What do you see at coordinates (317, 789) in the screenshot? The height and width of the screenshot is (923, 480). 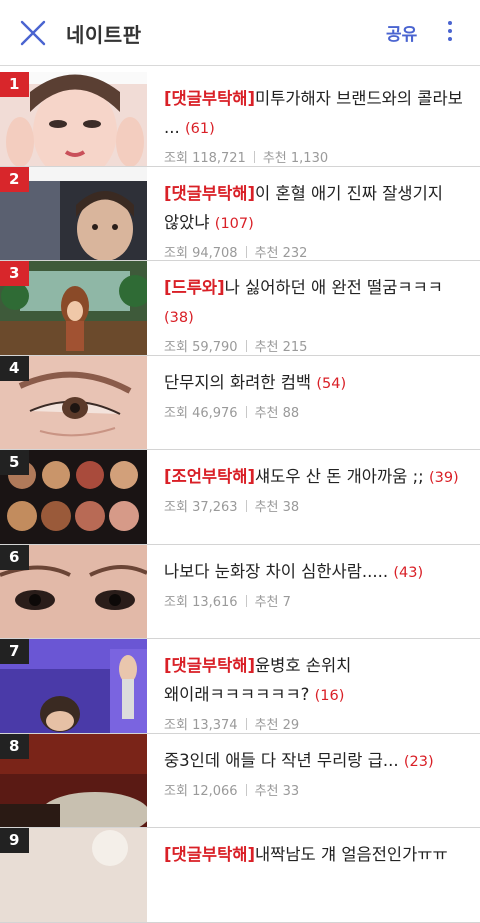 I see `item-meta: 조회 12,066 추천 33` at bounding box center [317, 789].